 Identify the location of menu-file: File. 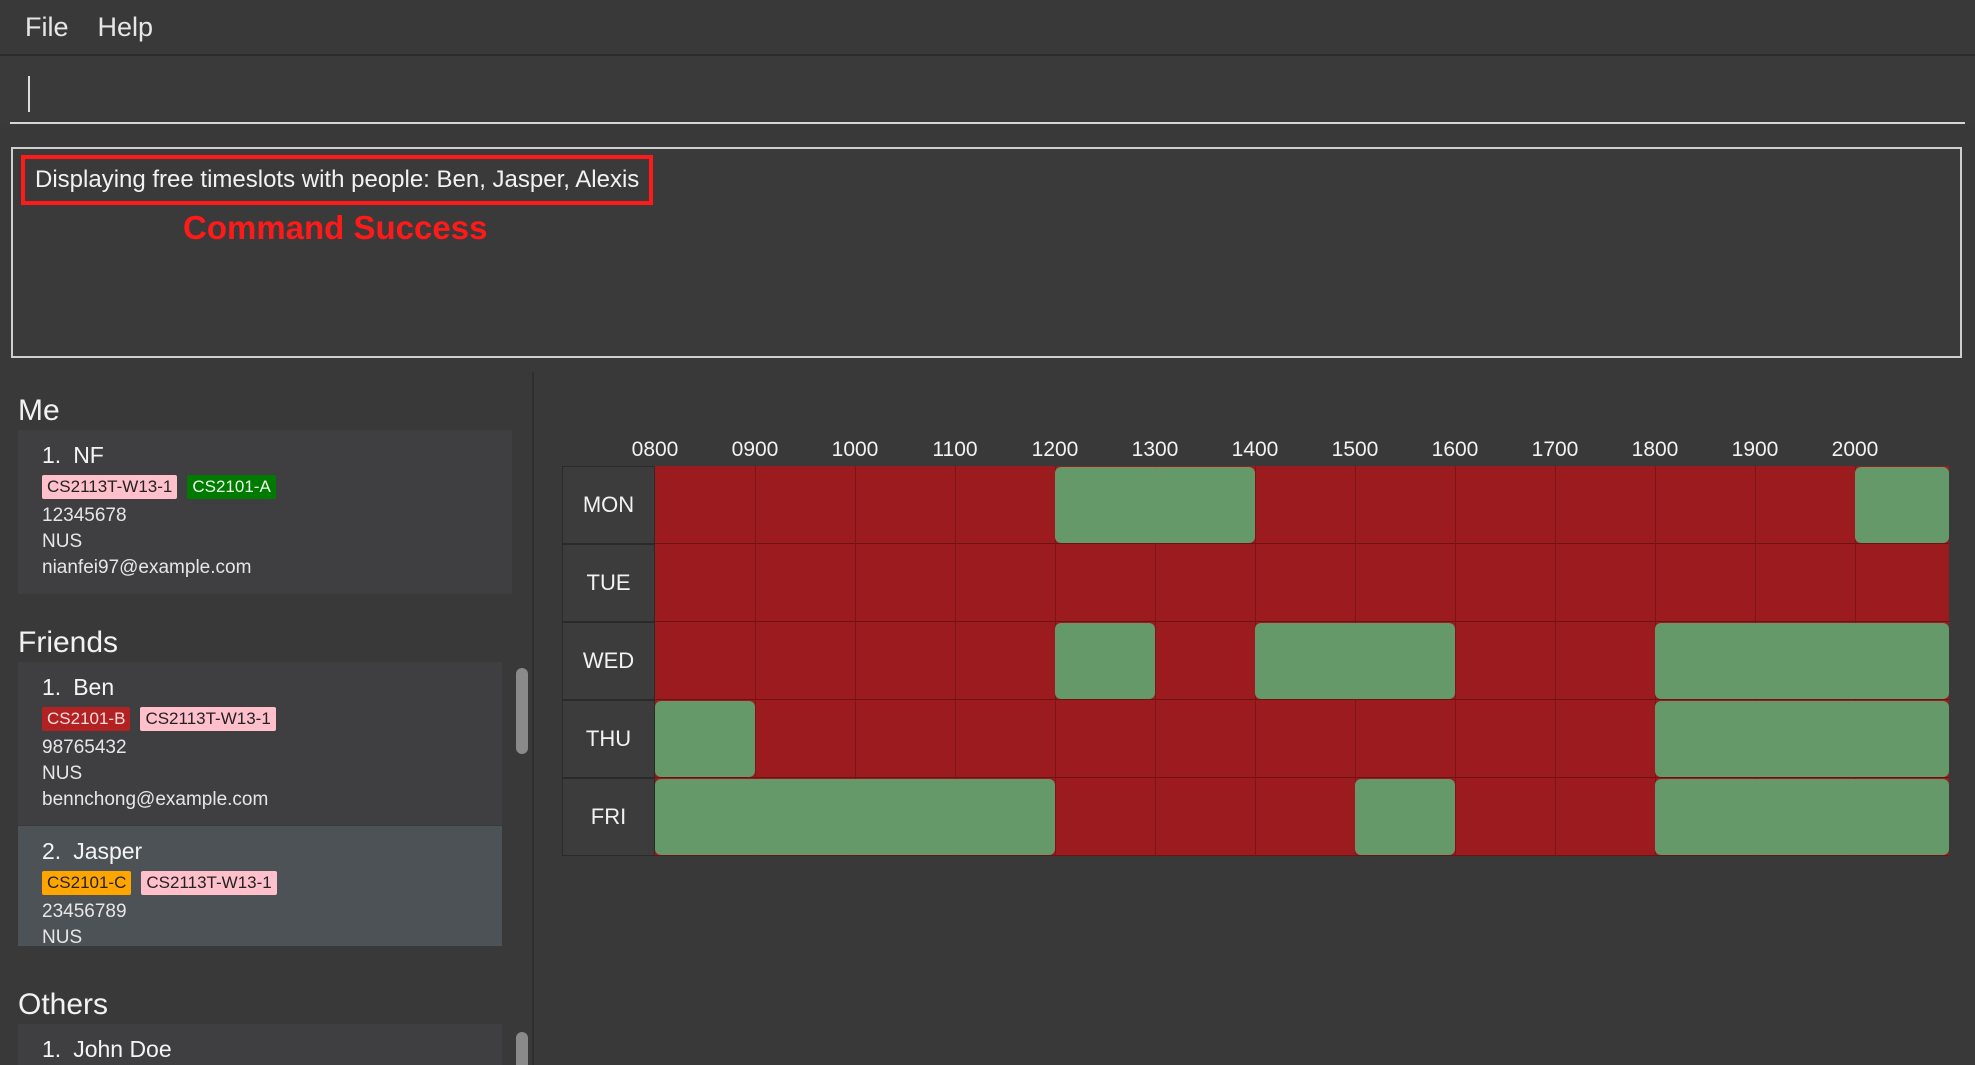
(47, 27).